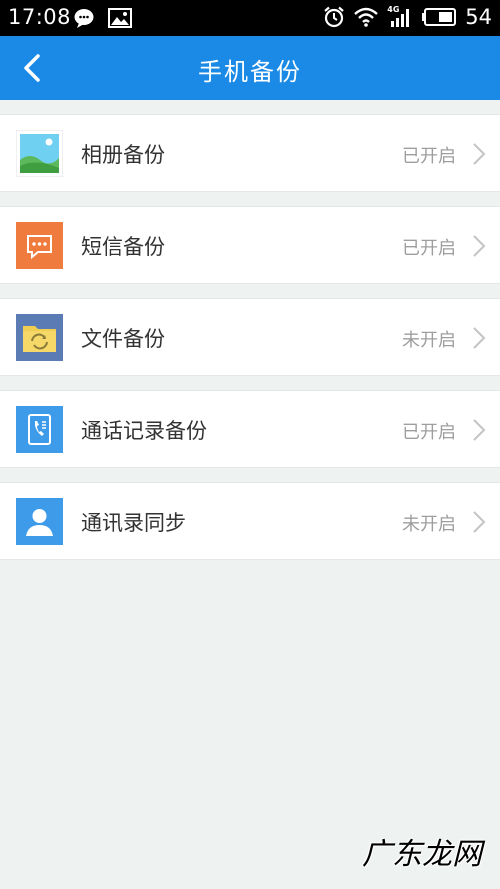  Describe the element at coordinates (250, 153) in the screenshot. I see `list-item-photo-backup: 相册备份 已开启` at that location.